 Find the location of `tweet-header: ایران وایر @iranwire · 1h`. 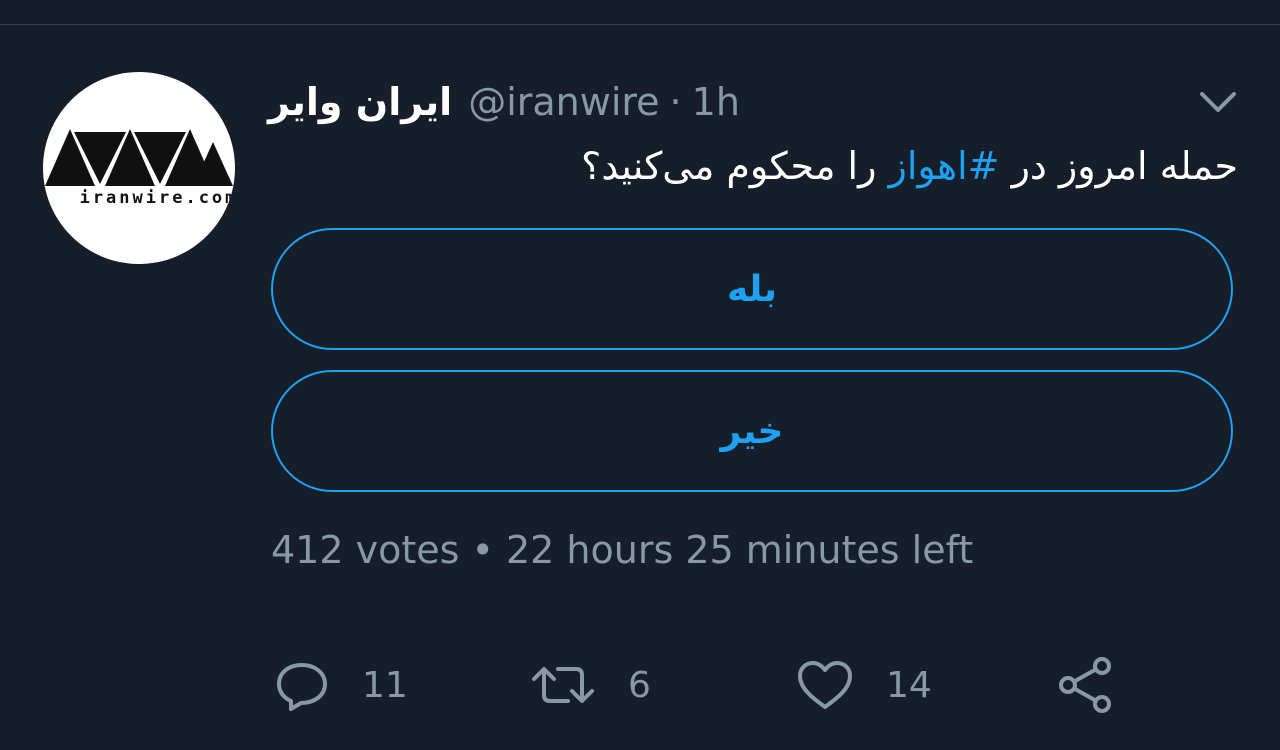

tweet-header: ایران وایر @iranwire · 1h is located at coordinates (504, 102).